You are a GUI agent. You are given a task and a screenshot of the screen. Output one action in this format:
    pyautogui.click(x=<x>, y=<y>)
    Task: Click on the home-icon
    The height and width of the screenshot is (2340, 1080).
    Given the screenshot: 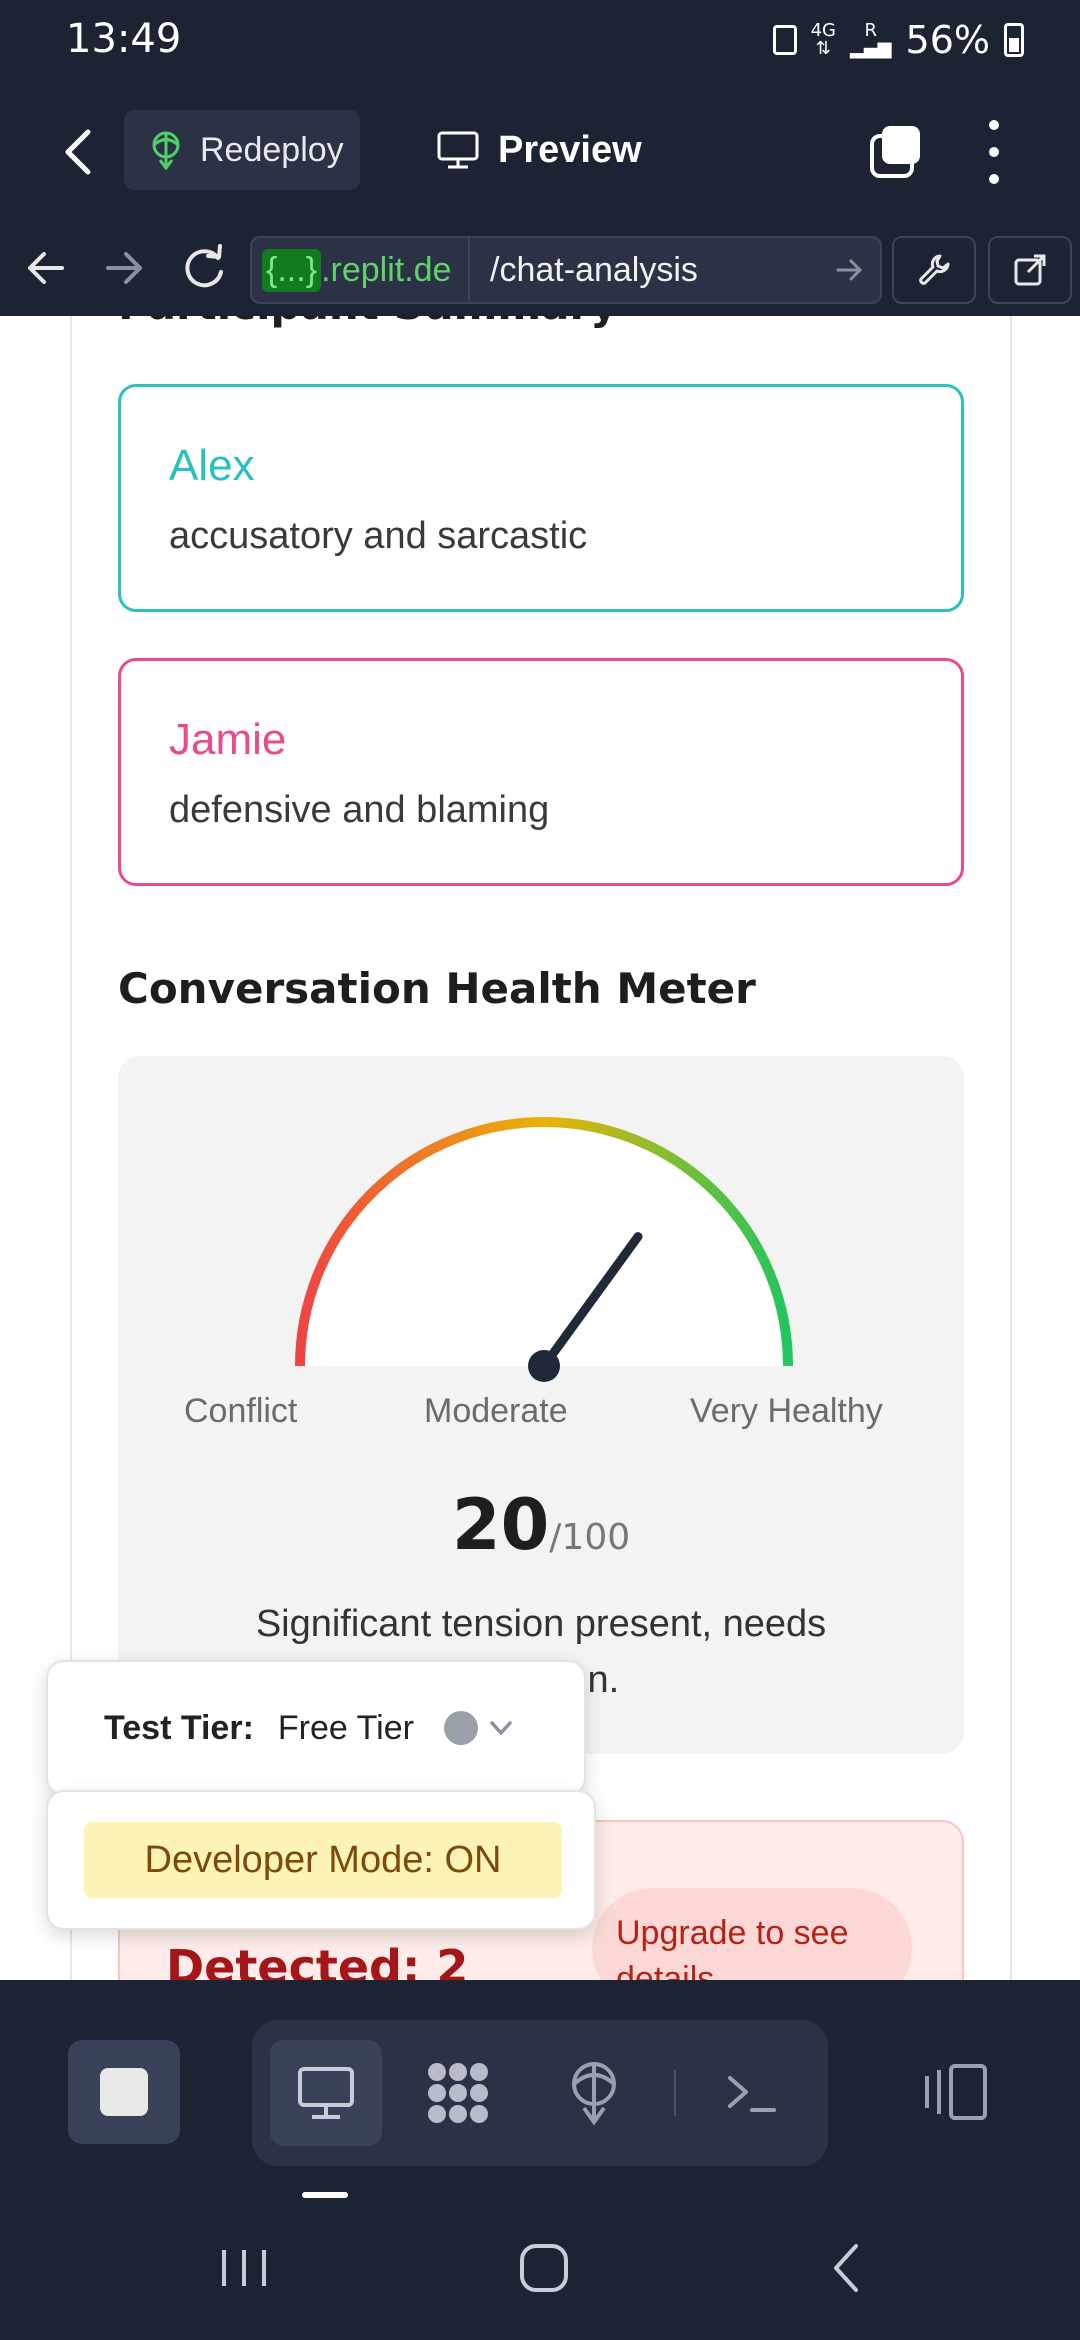 What is the action you would take?
    pyautogui.click(x=544, y=2268)
    